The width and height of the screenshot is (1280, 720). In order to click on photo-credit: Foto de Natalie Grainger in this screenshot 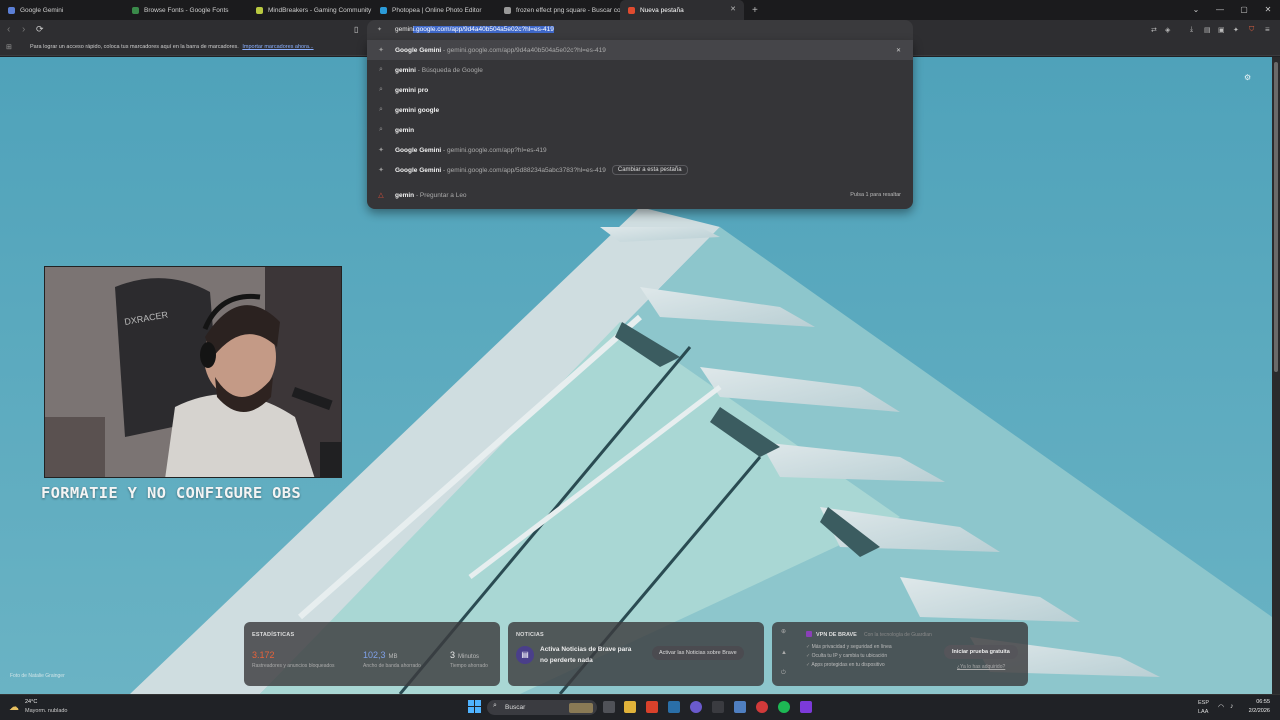, I will do `click(37, 676)`.